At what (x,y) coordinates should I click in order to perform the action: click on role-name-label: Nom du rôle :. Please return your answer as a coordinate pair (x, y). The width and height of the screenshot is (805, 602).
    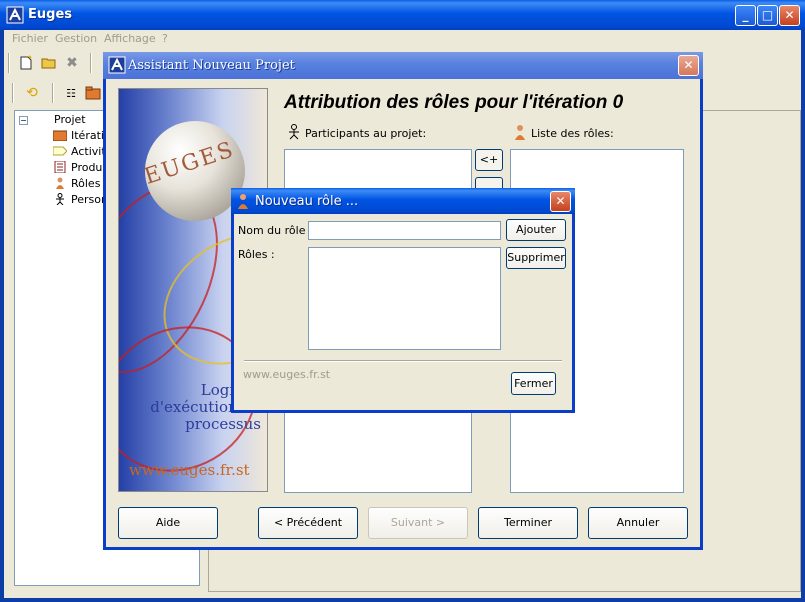
    Looking at the image, I should click on (275, 230).